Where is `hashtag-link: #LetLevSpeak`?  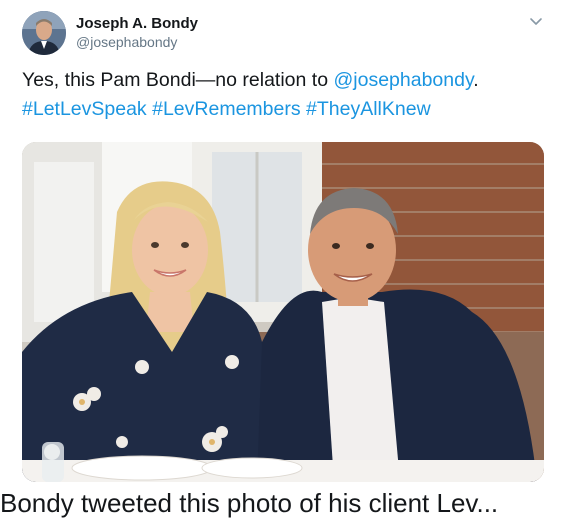
hashtag-link: #LetLevSpeak is located at coordinates (84, 109).